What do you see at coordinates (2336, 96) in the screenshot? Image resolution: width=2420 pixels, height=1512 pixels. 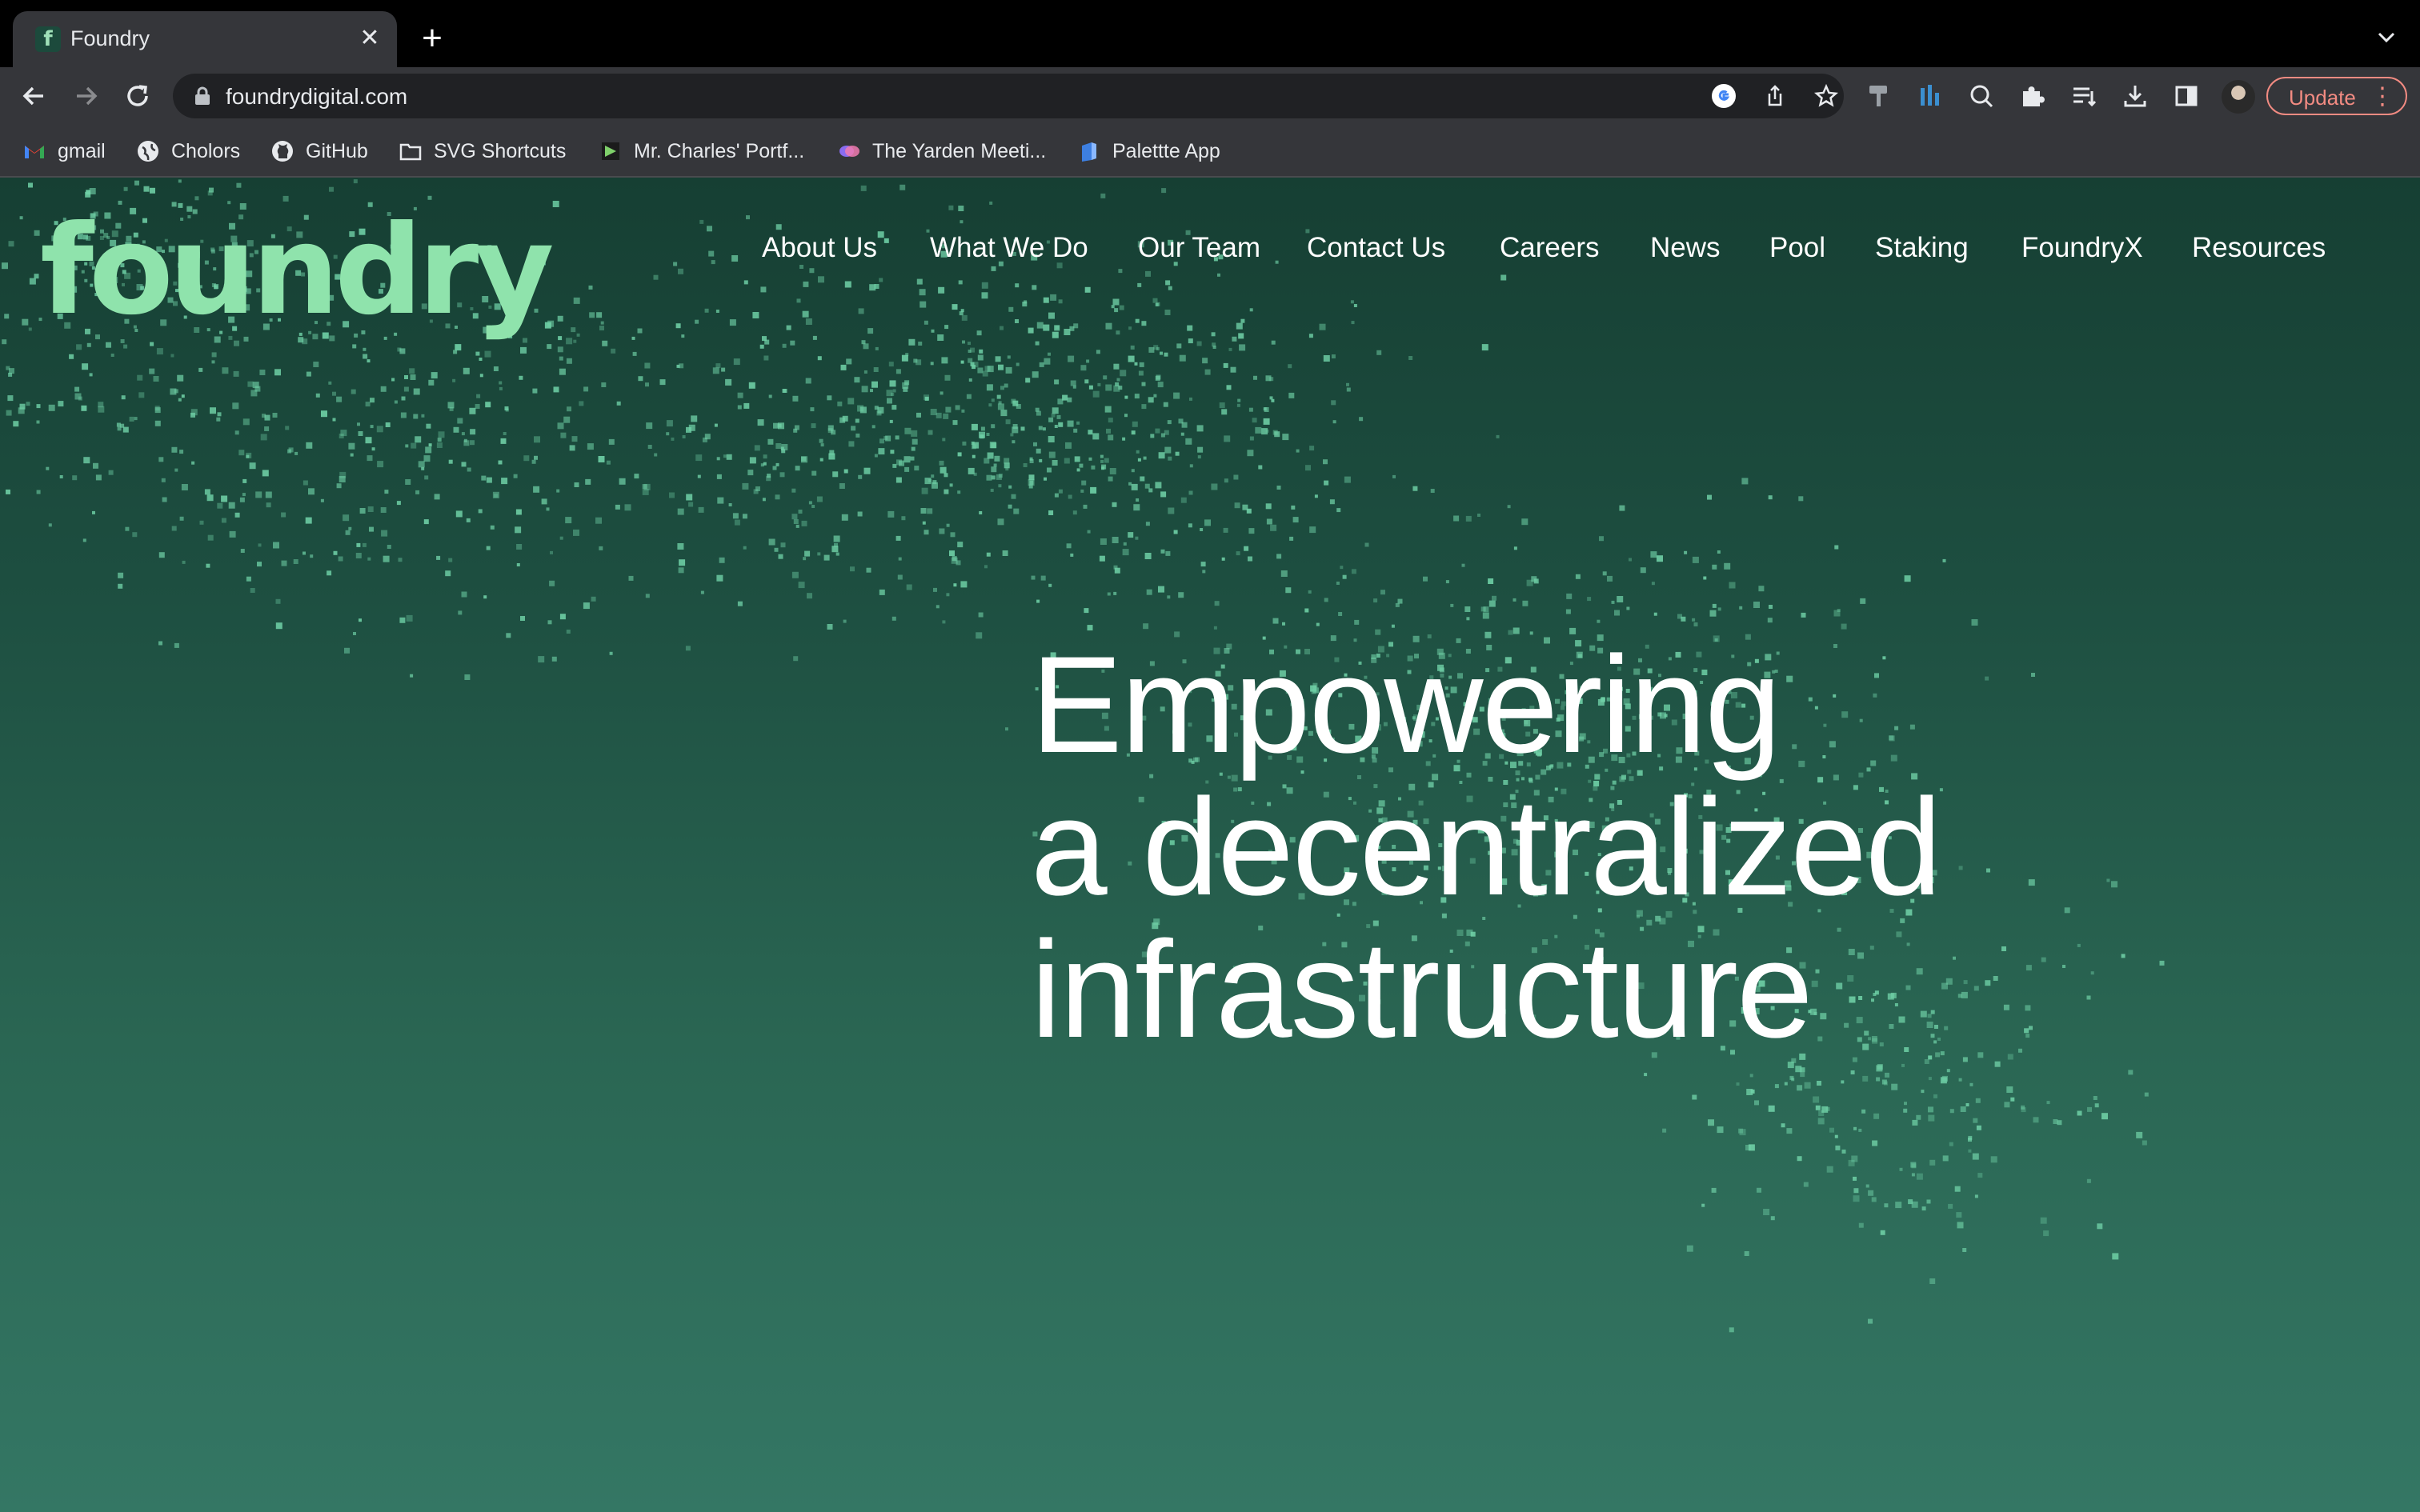 I see `update-button: Update ⋮` at bounding box center [2336, 96].